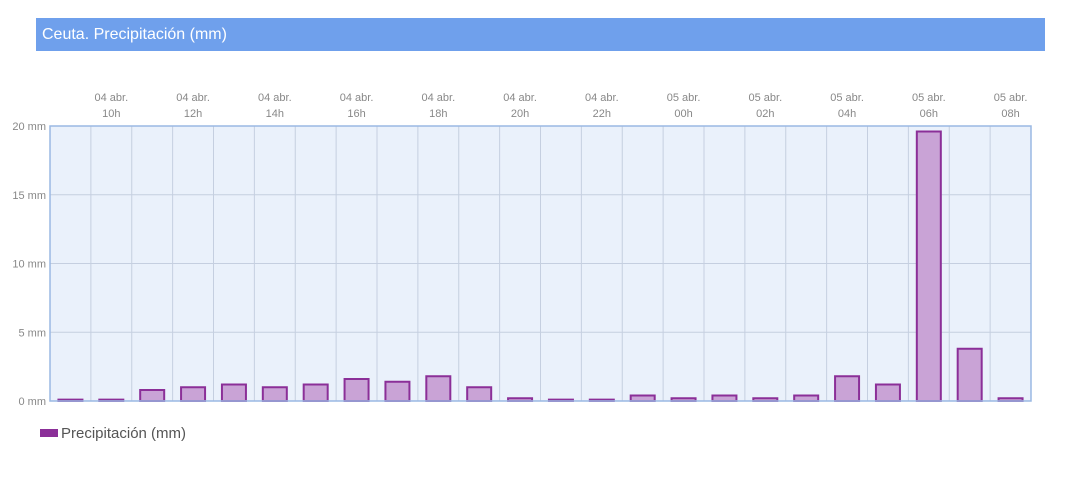 Image resolution: width=1073 pixels, height=477 pixels. I want to click on y-tick-label: 15 mm, so click(29, 196).